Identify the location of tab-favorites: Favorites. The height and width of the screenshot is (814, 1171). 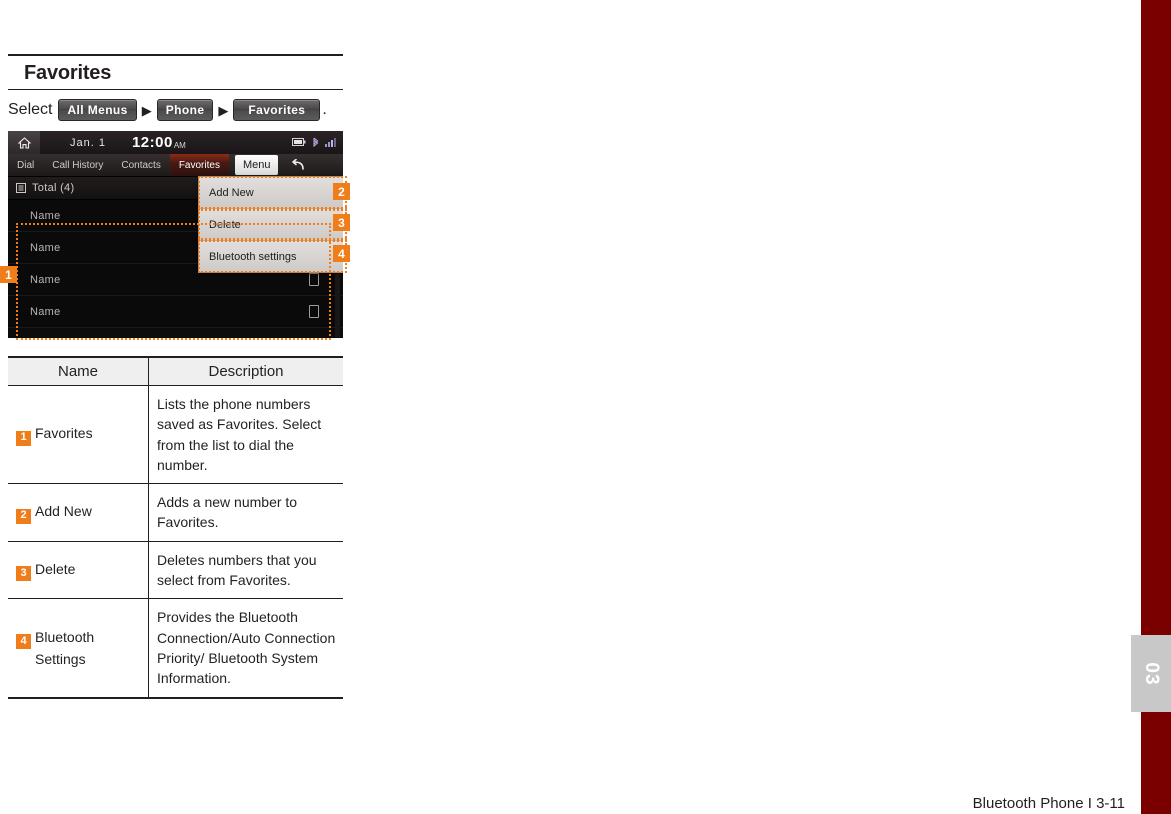
(199, 165).